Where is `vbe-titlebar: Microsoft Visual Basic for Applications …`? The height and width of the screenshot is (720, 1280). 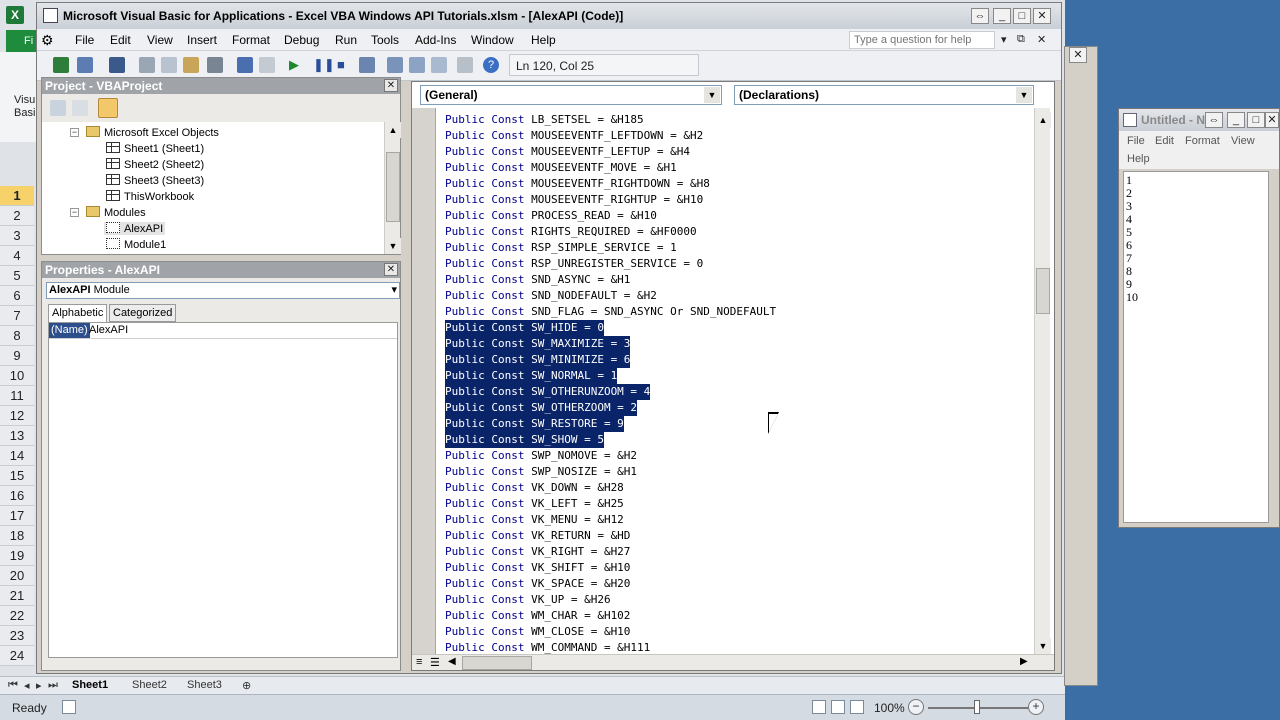 vbe-titlebar: Microsoft Visual Basic for Applications … is located at coordinates (549, 16).